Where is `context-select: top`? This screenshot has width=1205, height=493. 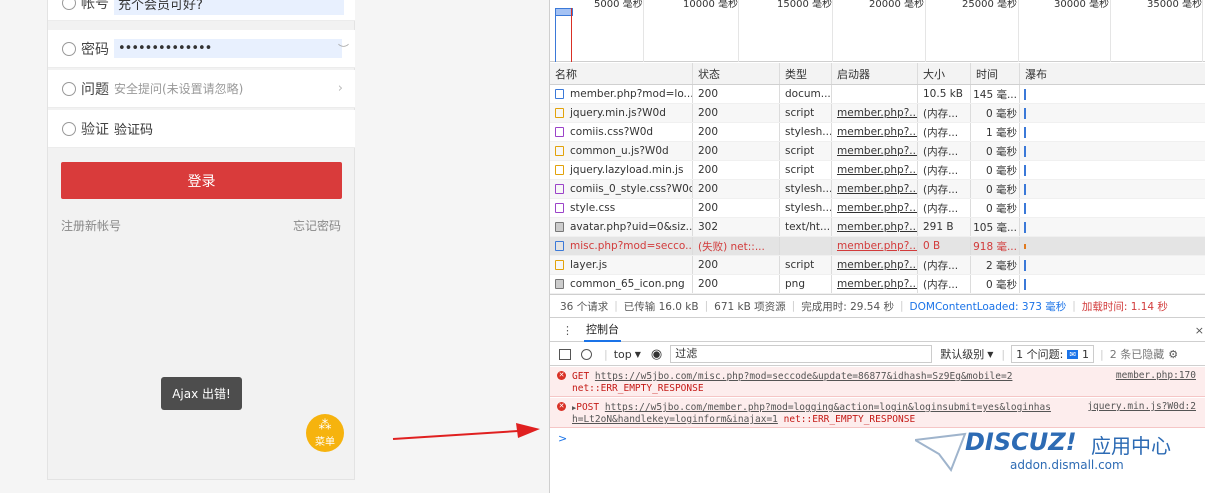
context-select: top is located at coordinates (623, 354).